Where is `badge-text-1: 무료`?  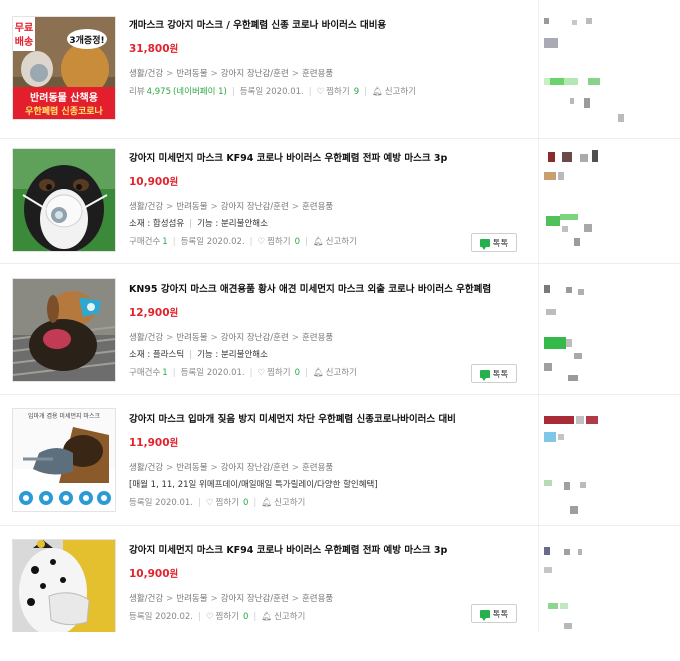
badge-text-1: 무료 is located at coordinates (24, 28).